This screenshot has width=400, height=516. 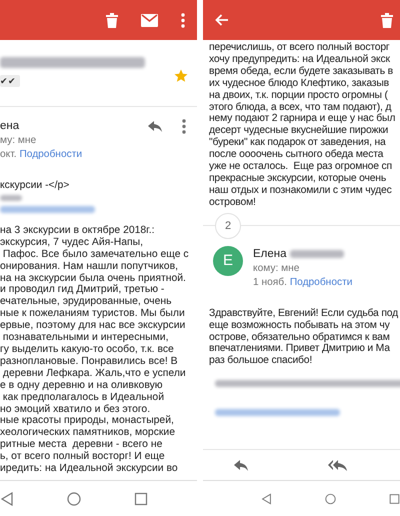 What do you see at coordinates (9, 154) in the screenshot?
I see `date-text: окт.` at bounding box center [9, 154].